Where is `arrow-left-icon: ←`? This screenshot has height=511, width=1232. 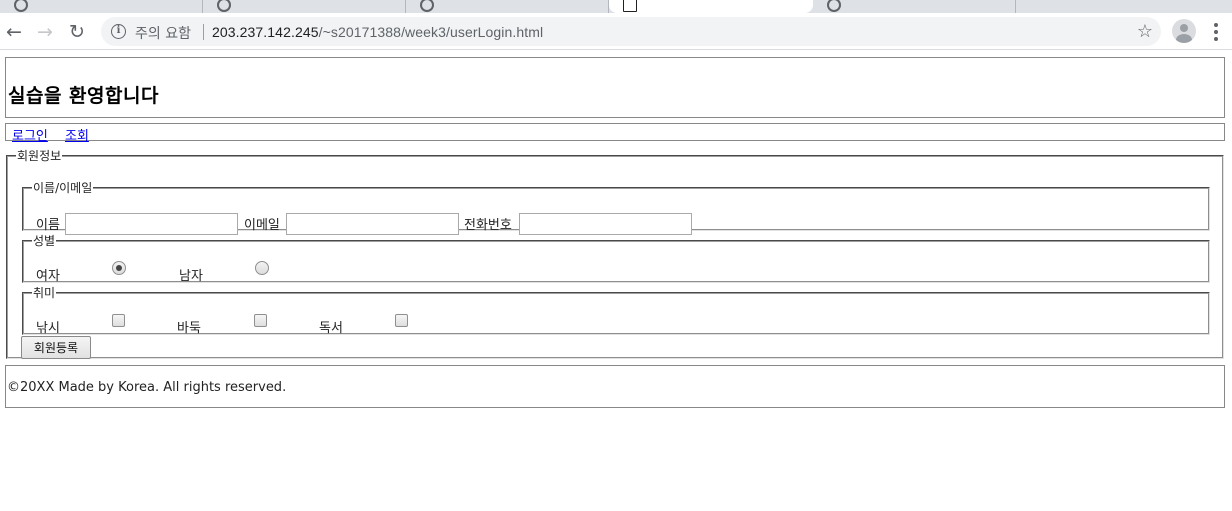
arrow-left-icon: ← is located at coordinates (14, 31).